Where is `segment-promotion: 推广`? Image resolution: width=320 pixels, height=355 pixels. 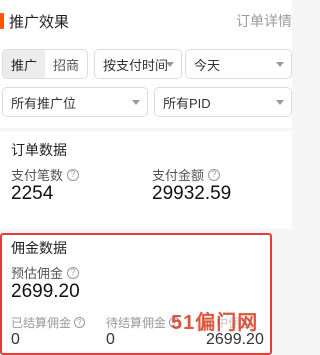 segment-promotion: 推广 is located at coordinates (24, 64).